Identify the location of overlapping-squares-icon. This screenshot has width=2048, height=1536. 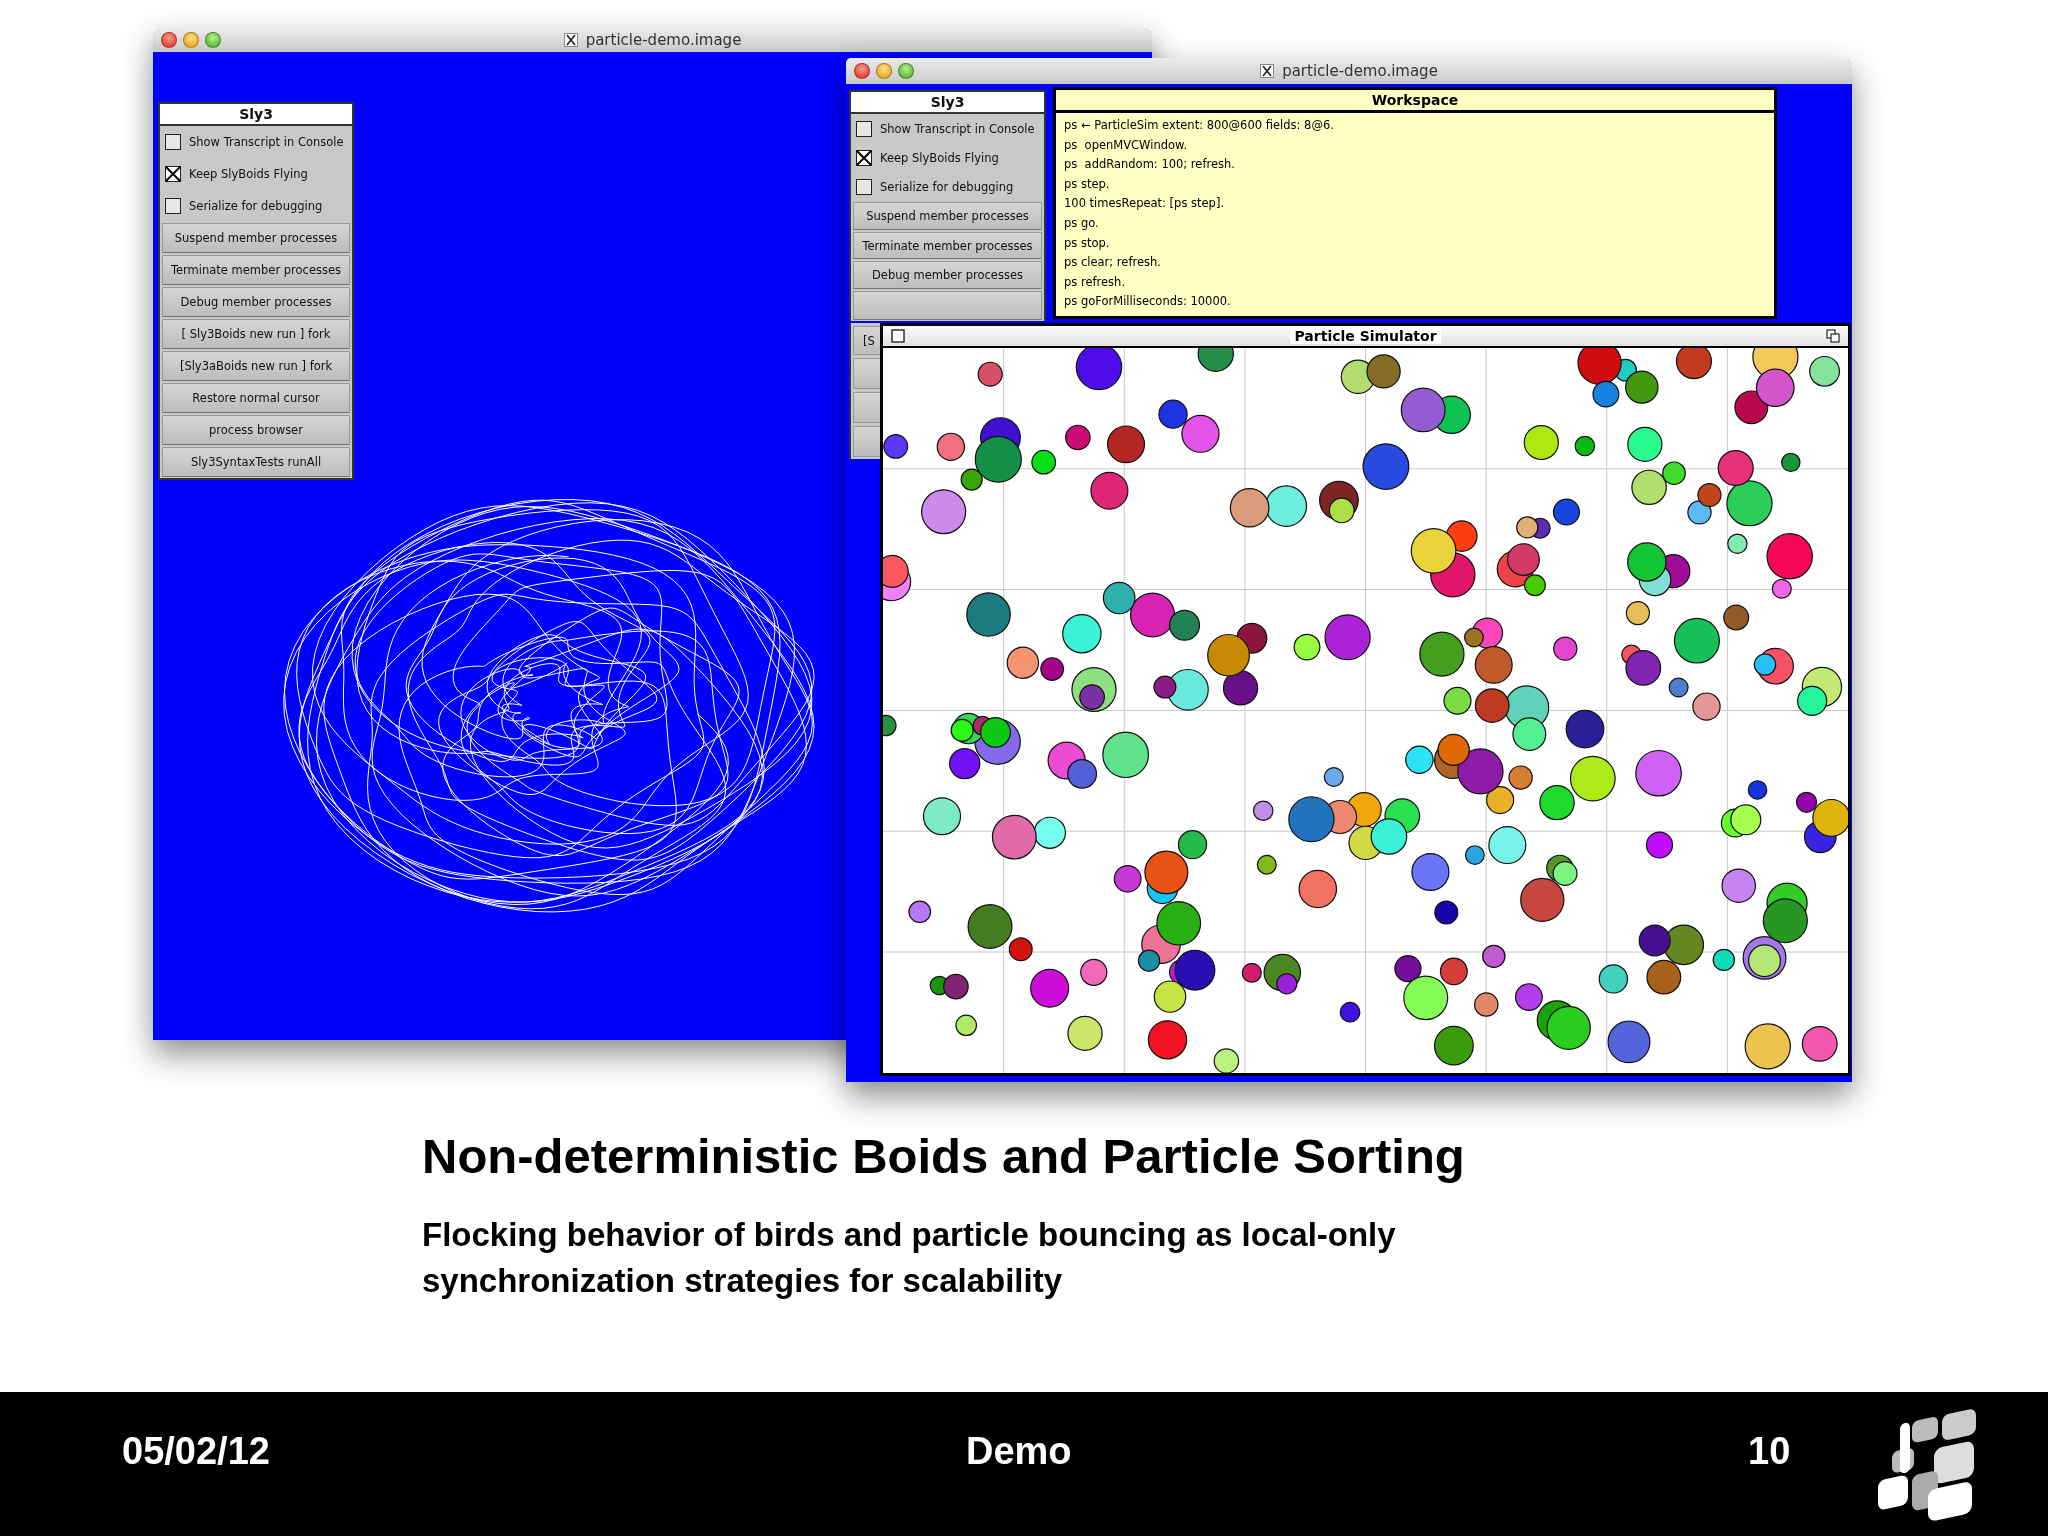
(1833, 336).